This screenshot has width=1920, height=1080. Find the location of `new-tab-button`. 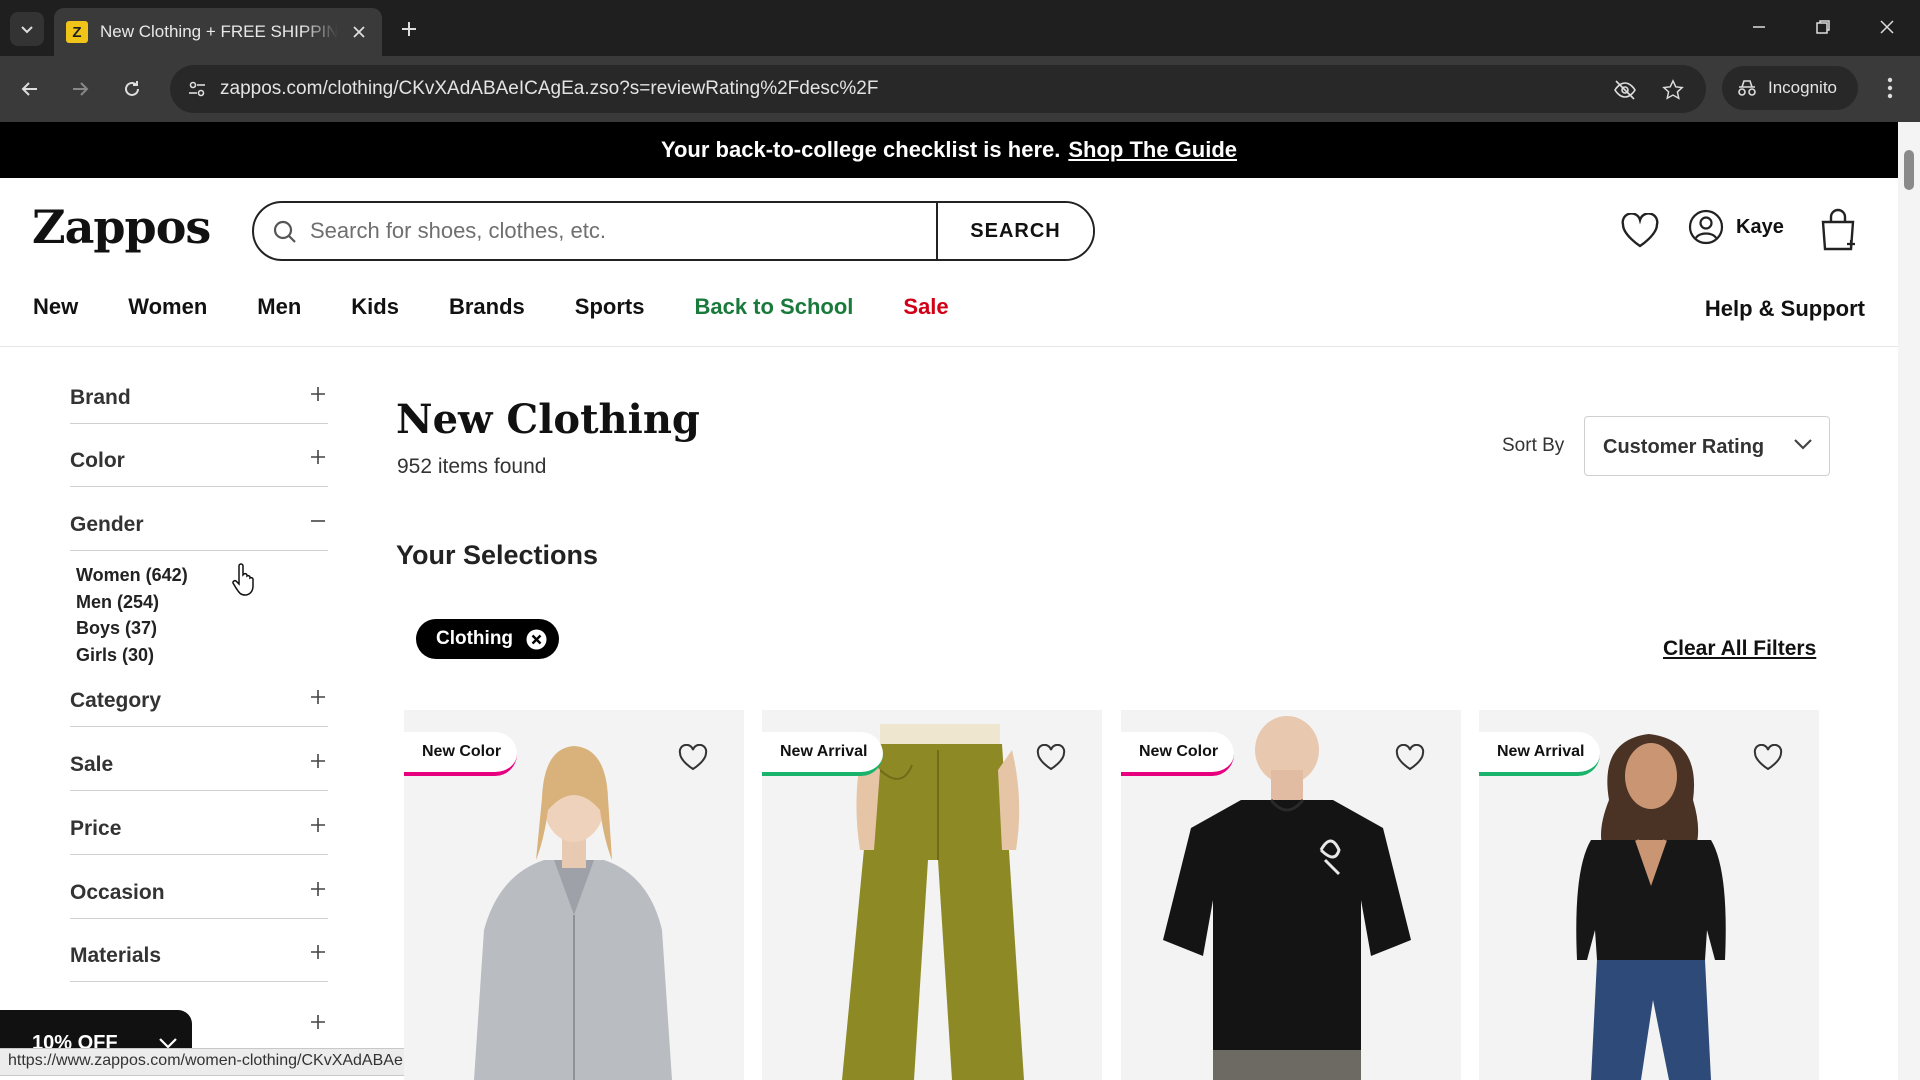

new-tab-button is located at coordinates (409, 29).